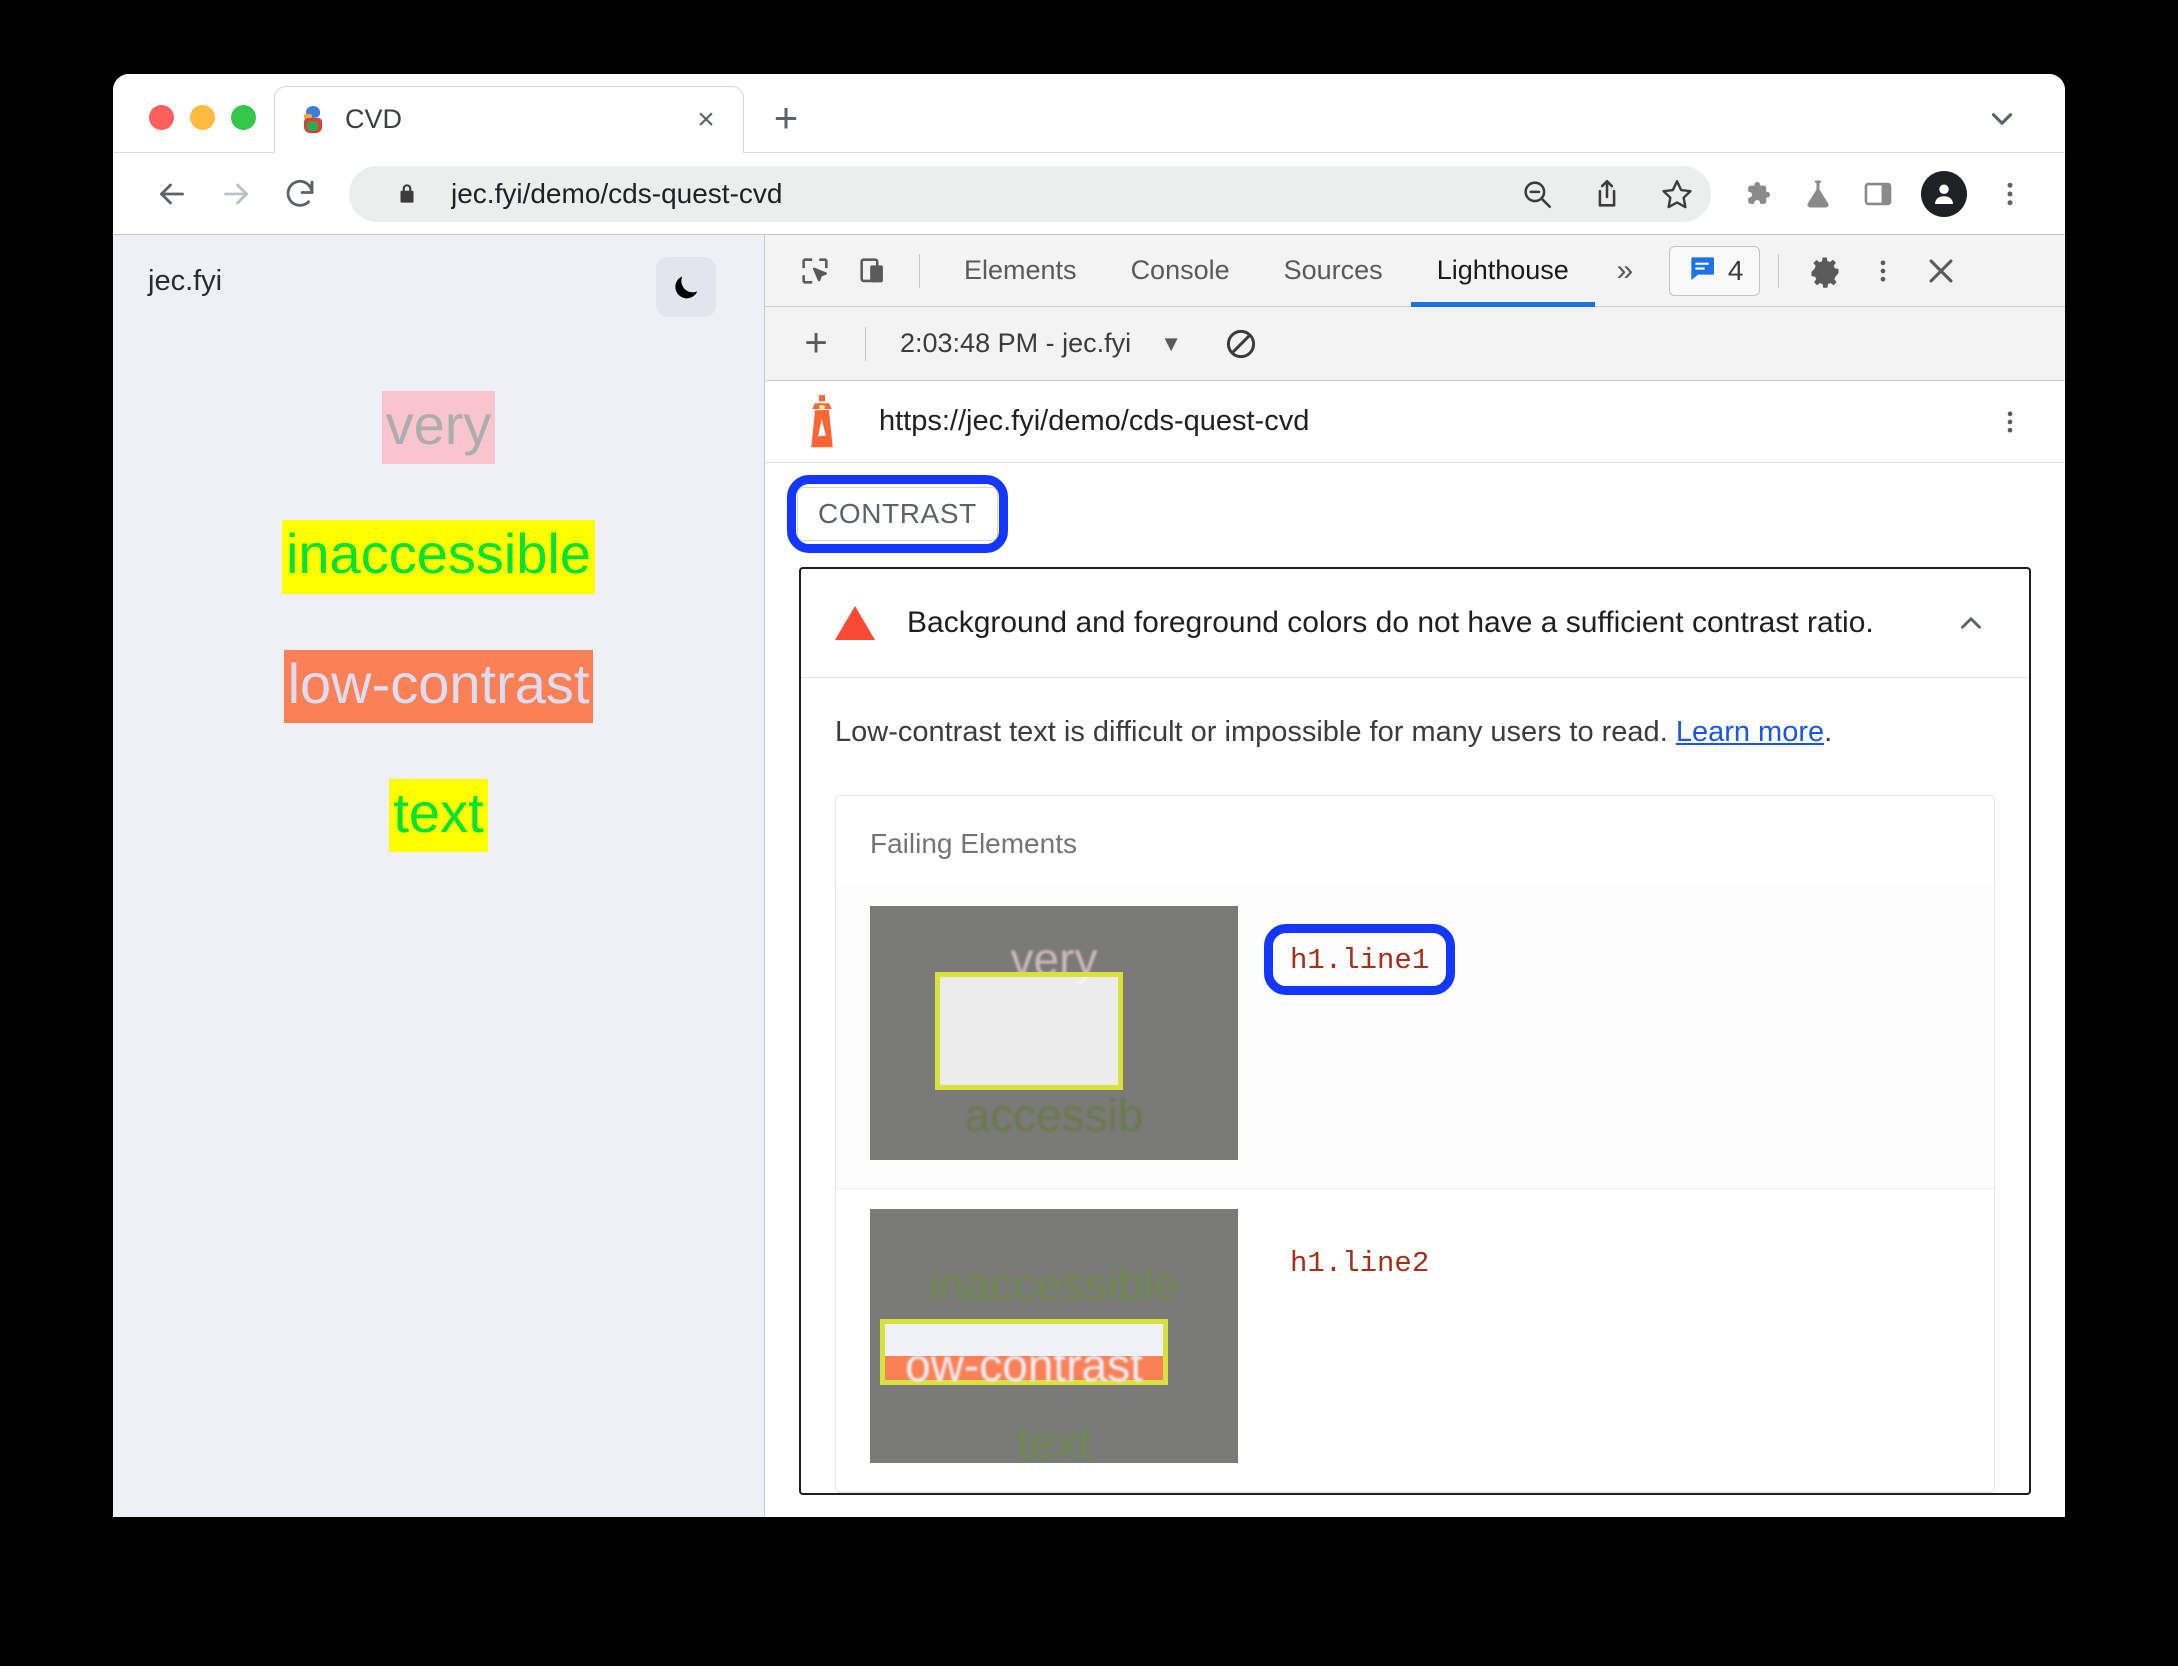 Image resolution: width=2178 pixels, height=1666 pixels. I want to click on zoom-out-icon, so click(1537, 194).